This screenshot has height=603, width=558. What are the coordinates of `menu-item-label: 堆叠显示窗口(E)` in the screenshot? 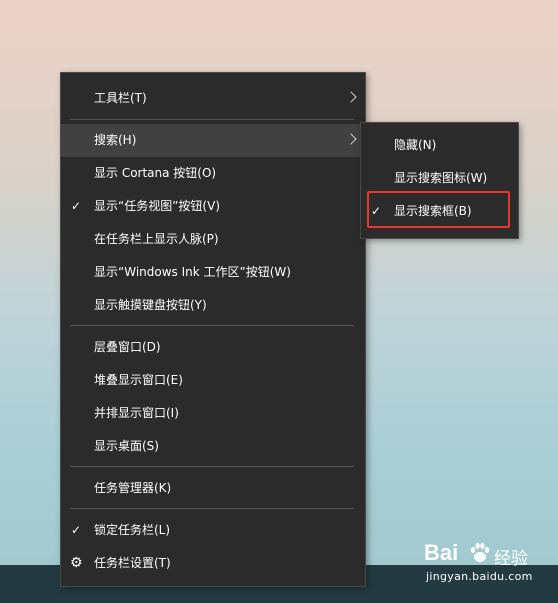 It's located at (138, 380).